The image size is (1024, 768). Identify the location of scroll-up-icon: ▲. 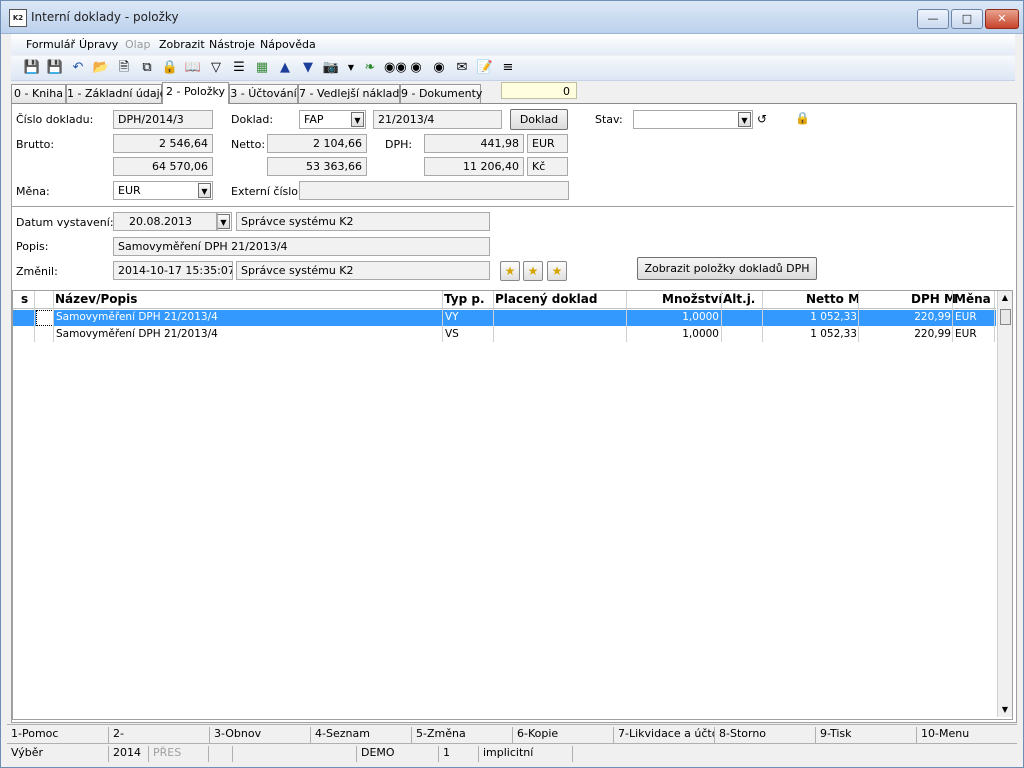
(1005, 298).